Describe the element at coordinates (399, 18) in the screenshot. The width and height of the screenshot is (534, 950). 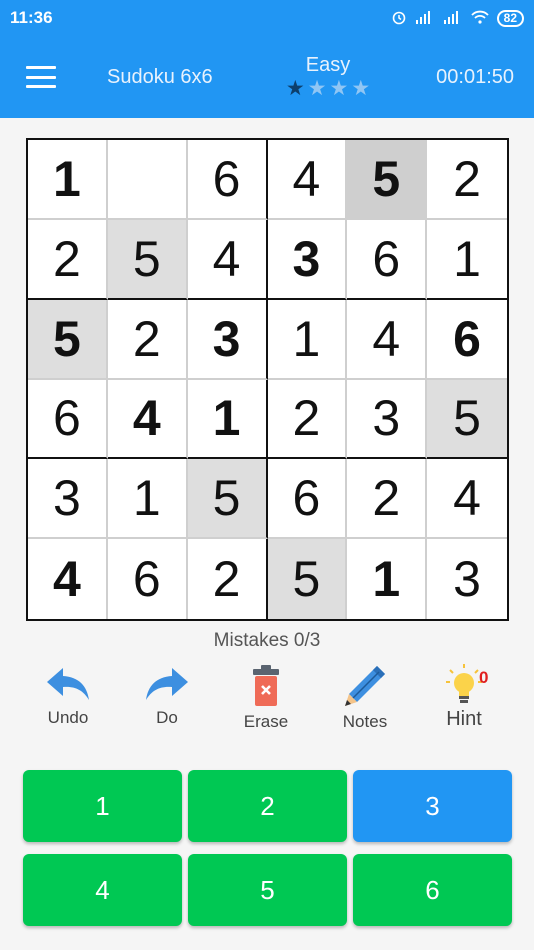
I see `alarm-icon` at that location.